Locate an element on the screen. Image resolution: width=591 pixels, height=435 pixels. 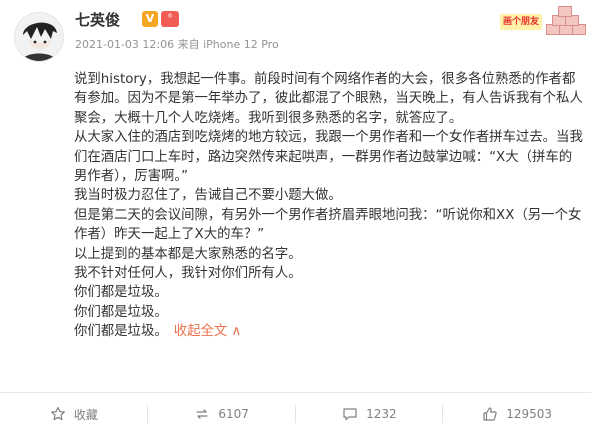
post-paragraph: 以上提到的基本都是大家熟悉的名字。 is located at coordinates (188, 254).